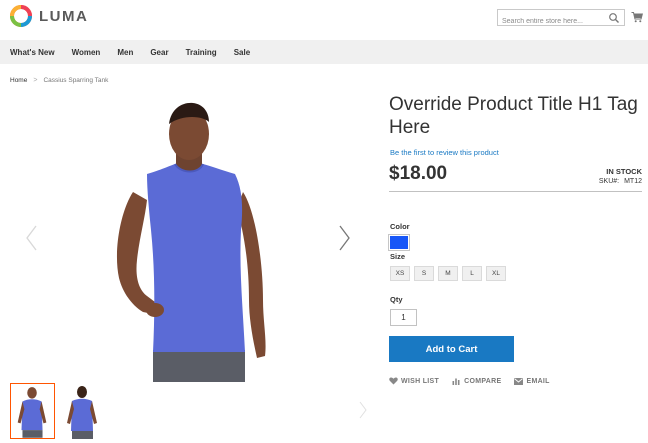 The image size is (648, 443). Describe the element at coordinates (614, 18) in the screenshot. I see `search-icon` at that location.